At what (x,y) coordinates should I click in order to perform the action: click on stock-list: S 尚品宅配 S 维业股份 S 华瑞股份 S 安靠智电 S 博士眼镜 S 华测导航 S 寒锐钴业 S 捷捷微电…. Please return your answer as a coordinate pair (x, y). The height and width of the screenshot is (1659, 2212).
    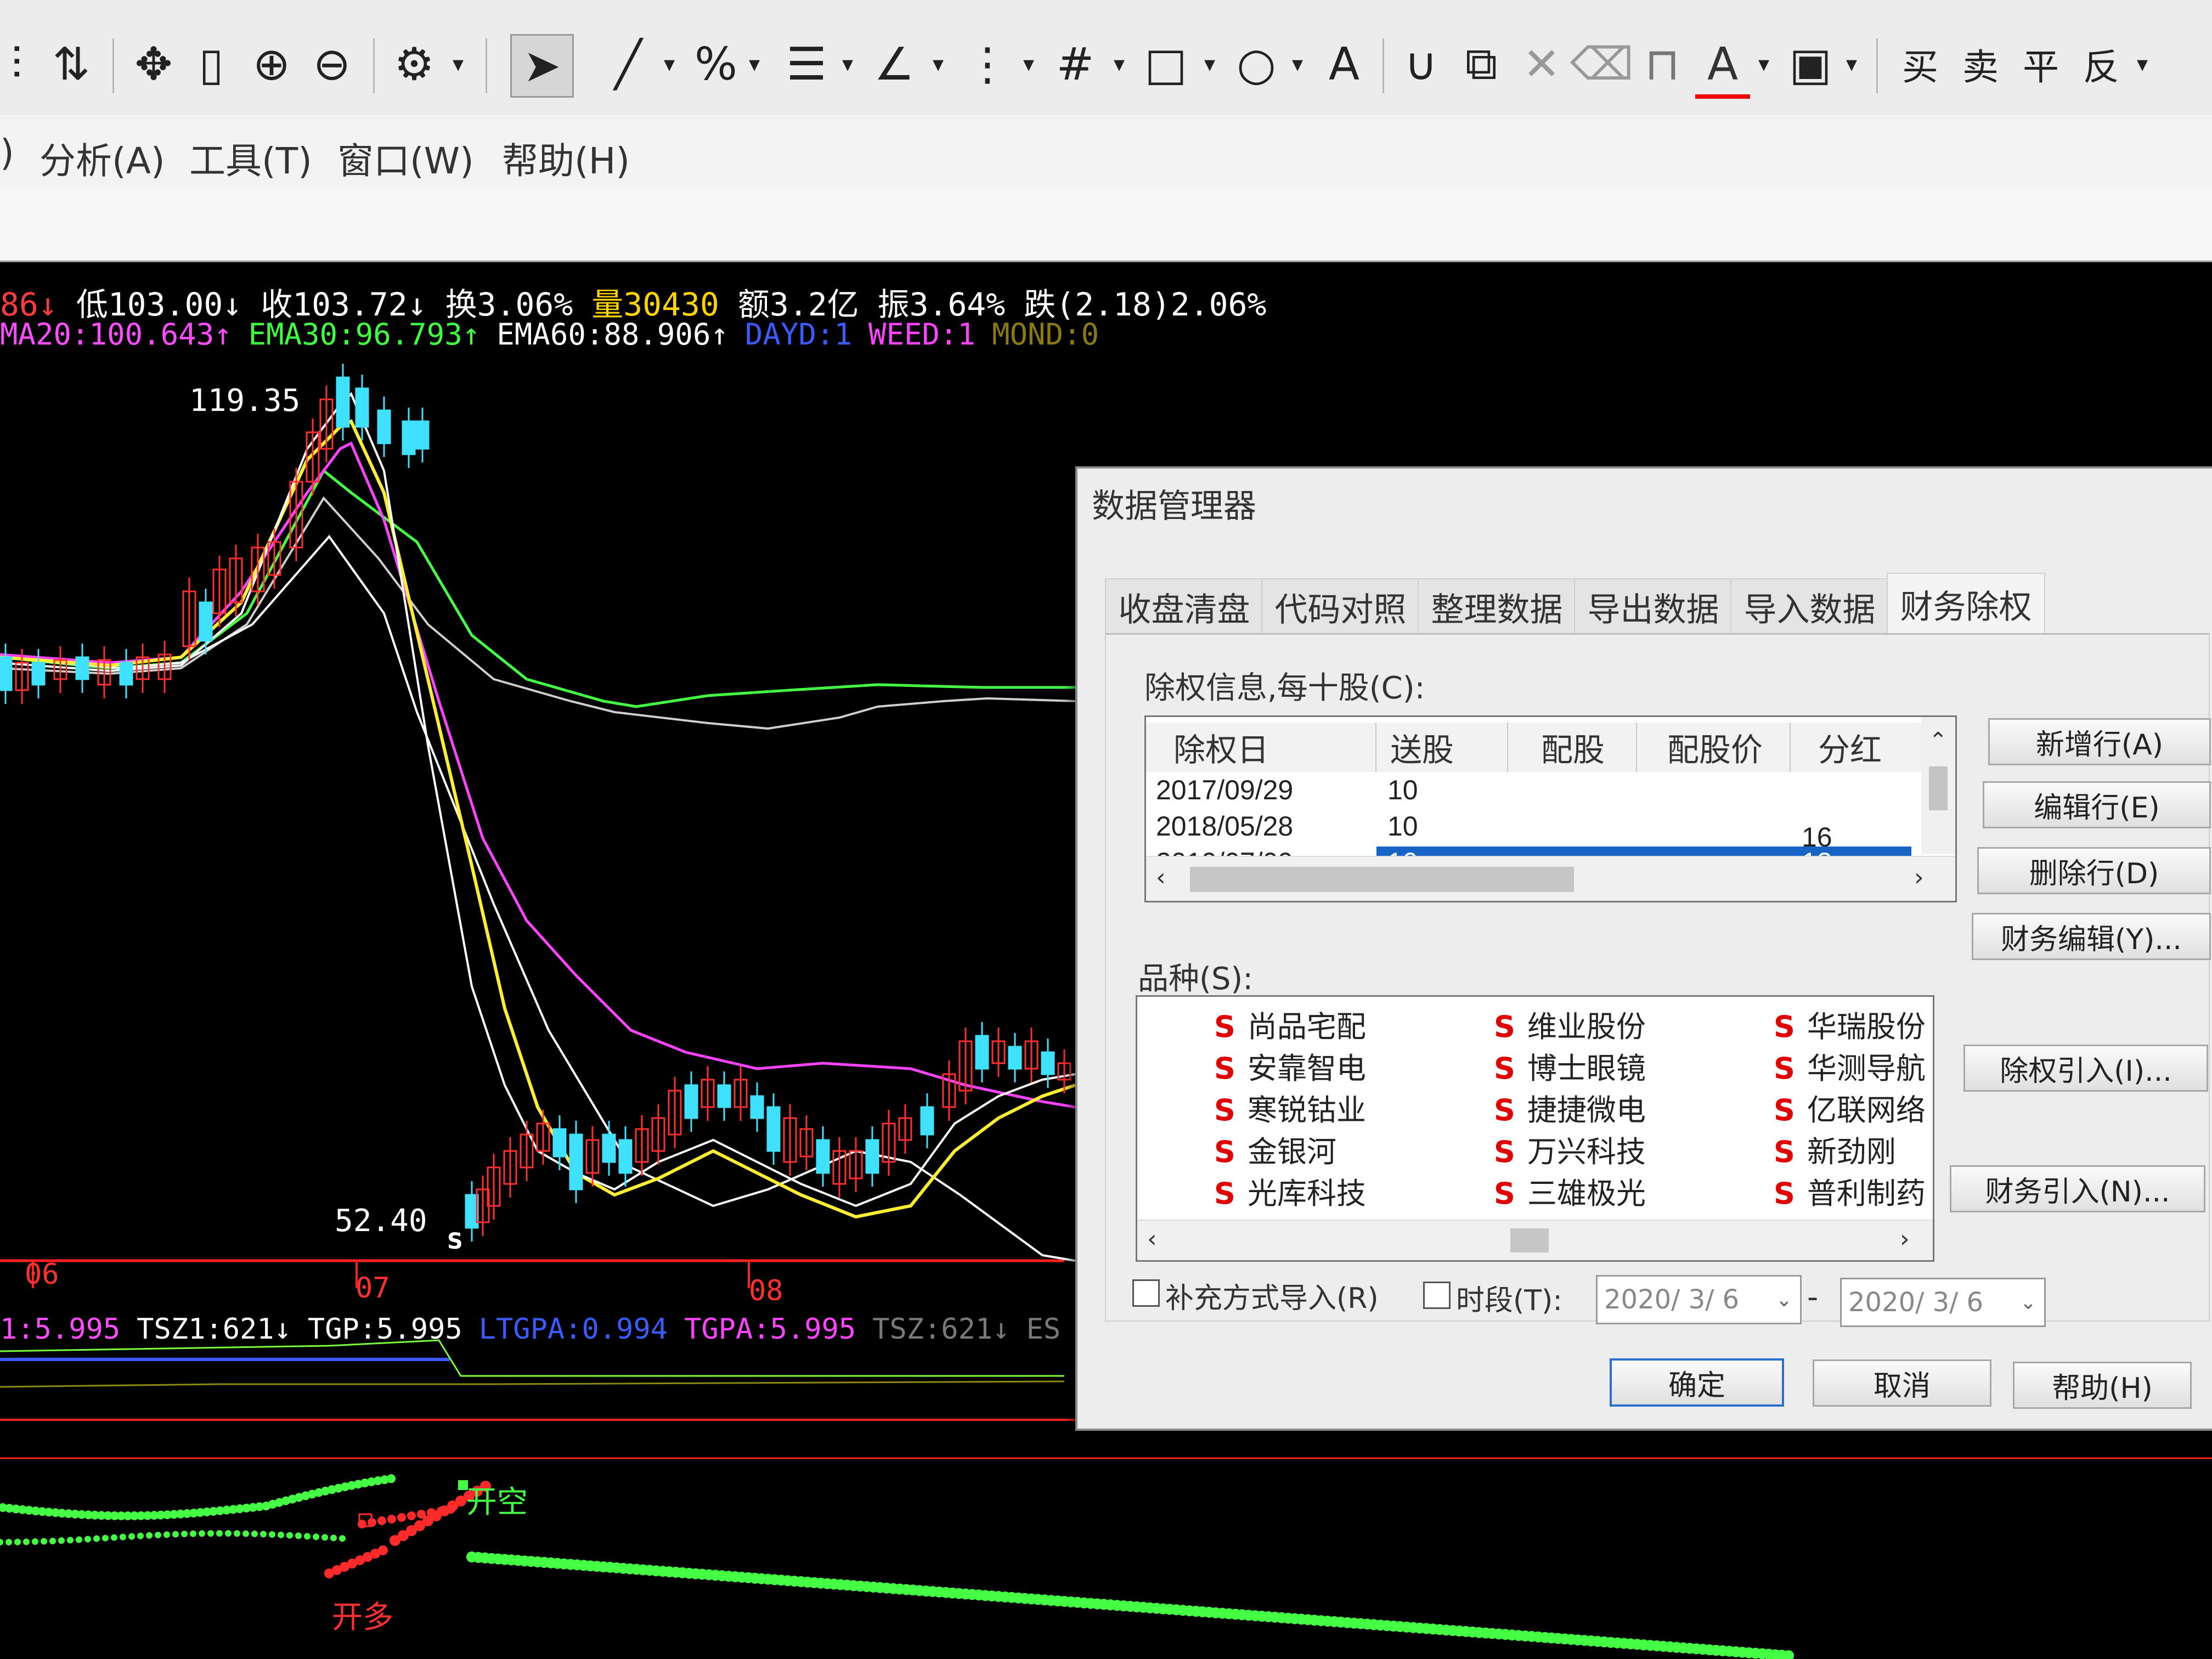
    Looking at the image, I should click on (1535, 1128).